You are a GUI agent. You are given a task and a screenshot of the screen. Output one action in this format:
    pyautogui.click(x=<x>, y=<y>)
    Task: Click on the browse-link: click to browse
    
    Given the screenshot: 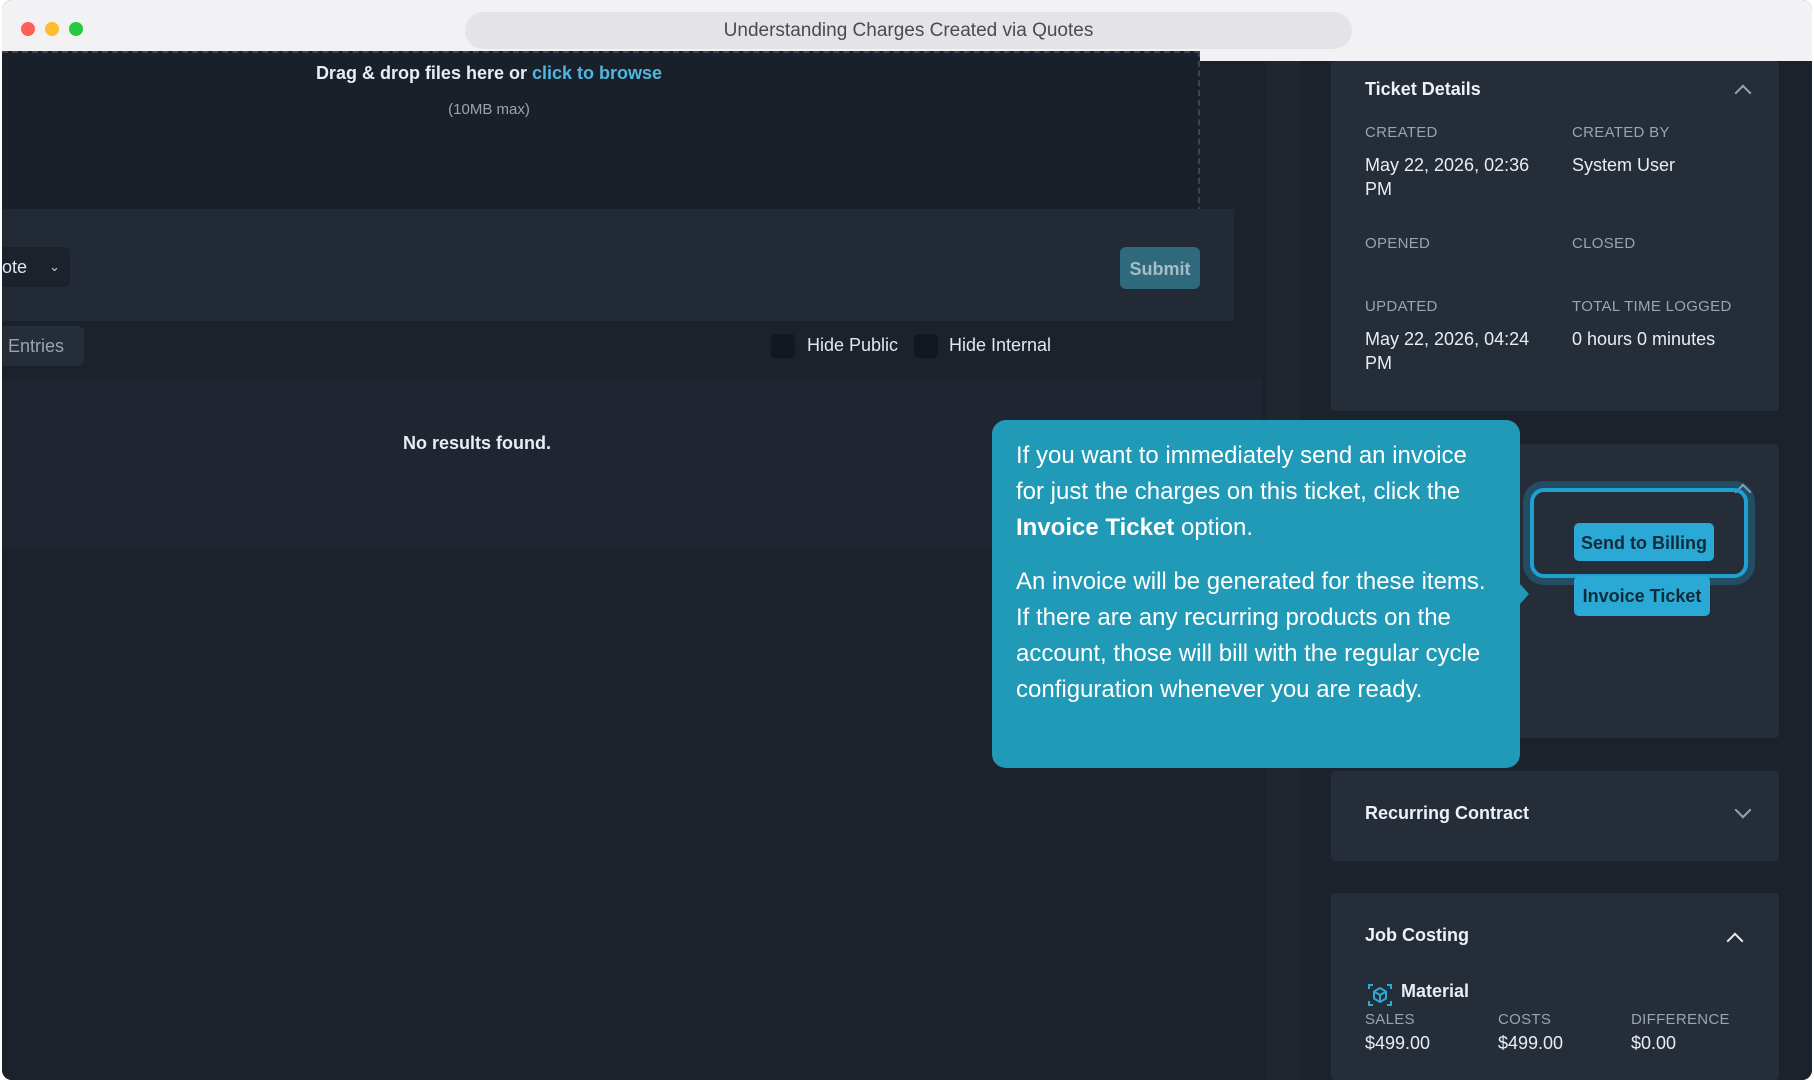 What is the action you would take?
    pyautogui.click(x=597, y=73)
    